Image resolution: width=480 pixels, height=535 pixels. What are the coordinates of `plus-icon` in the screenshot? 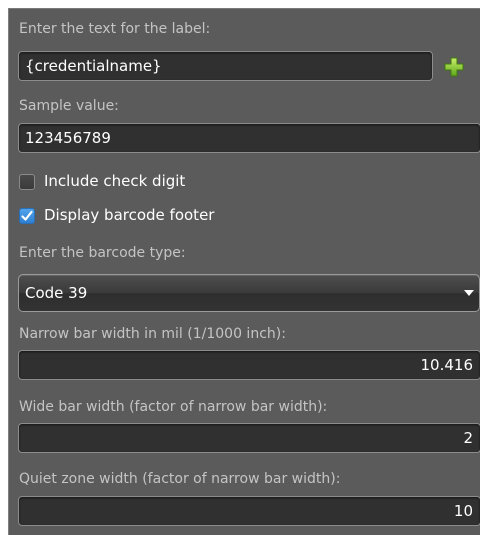 It's located at (454, 67).